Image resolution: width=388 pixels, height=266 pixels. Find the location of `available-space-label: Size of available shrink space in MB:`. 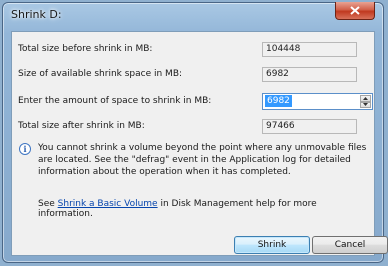

available-space-label: Size of available shrink space in MB: is located at coordinates (100, 74).